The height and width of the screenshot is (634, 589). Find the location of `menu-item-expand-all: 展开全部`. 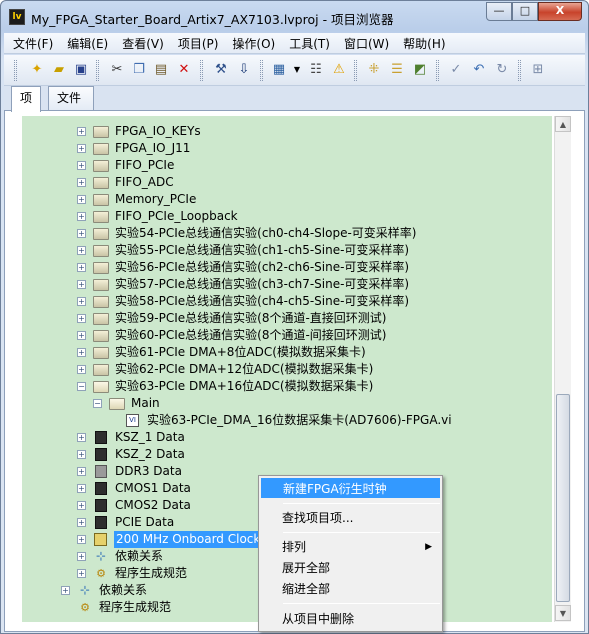

menu-item-expand-all: 展开全部 is located at coordinates (350, 568).